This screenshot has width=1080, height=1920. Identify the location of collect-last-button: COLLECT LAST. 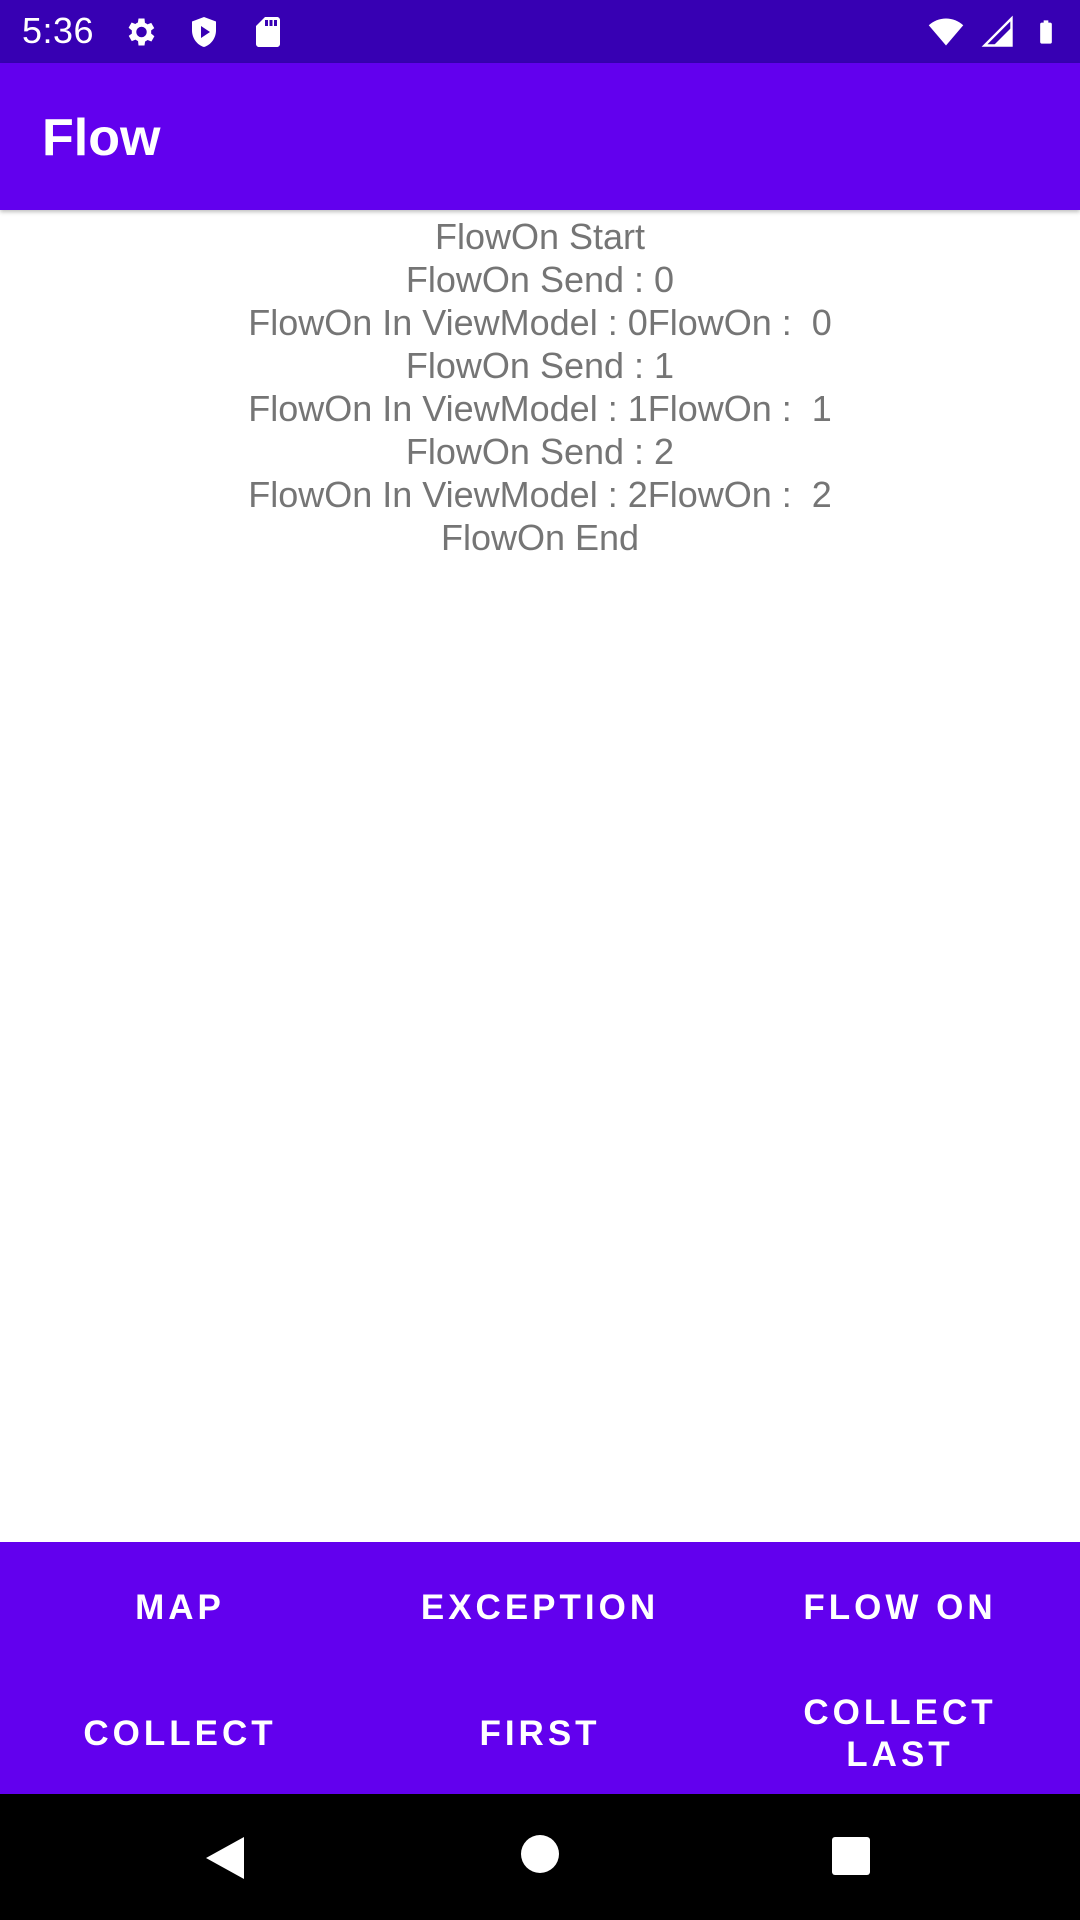
(900, 1731).